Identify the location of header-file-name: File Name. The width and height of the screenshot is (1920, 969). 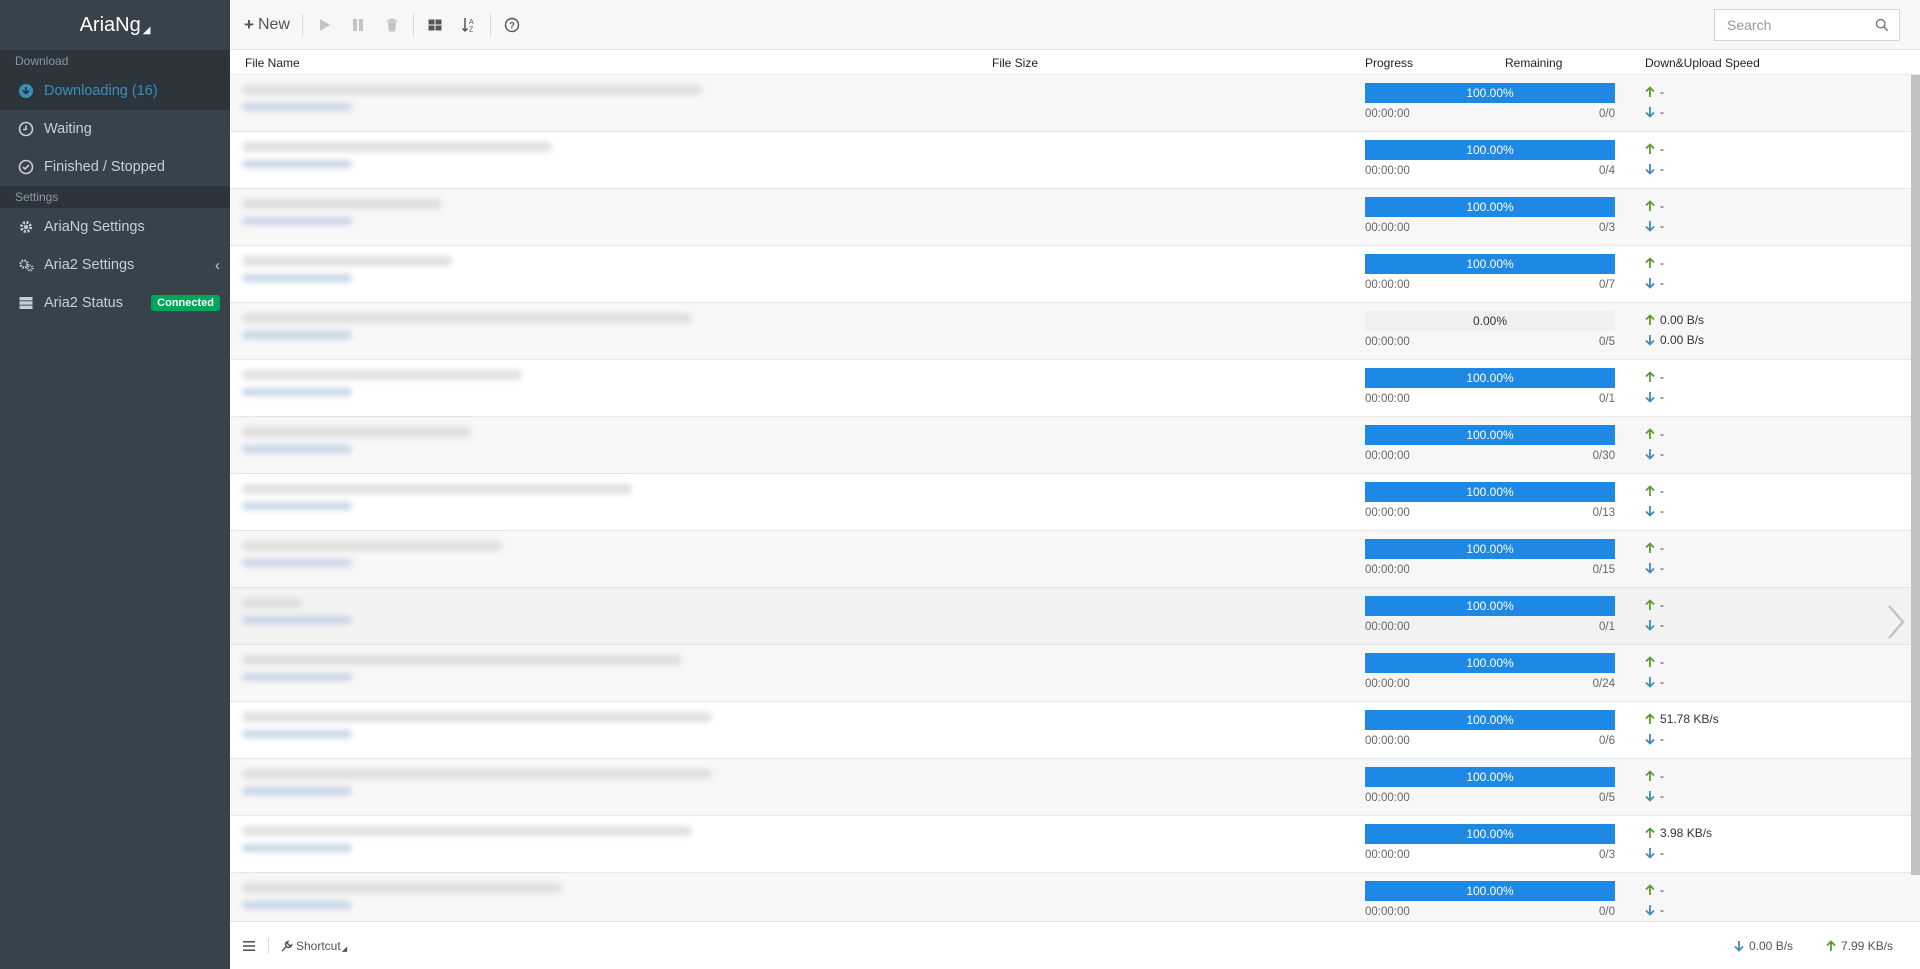
(272, 63).